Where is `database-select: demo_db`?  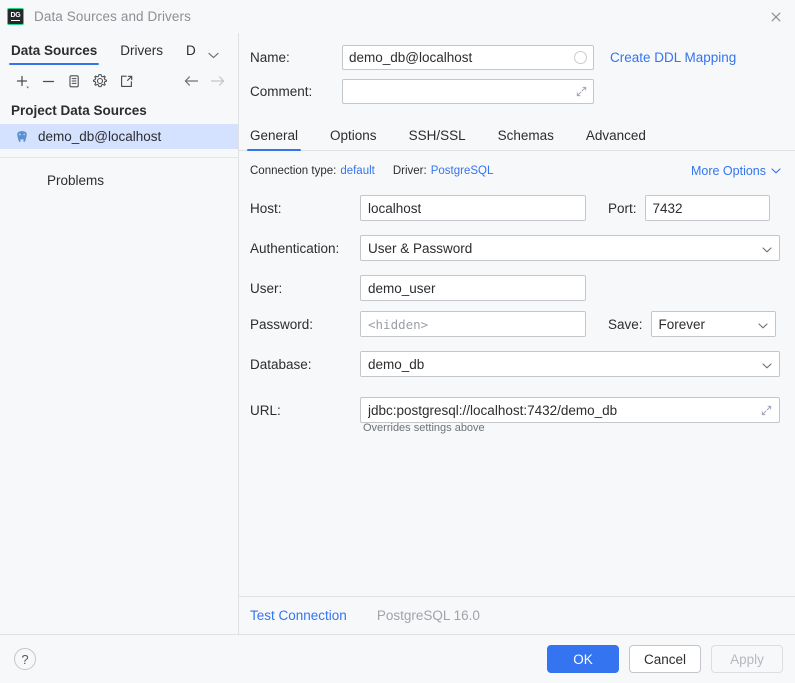 database-select: demo_db is located at coordinates (570, 364).